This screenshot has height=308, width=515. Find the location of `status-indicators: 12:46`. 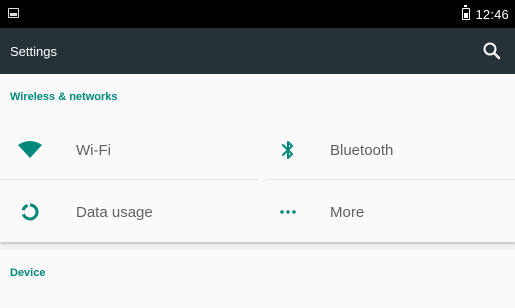

status-indicators: 12:46 is located at coordinates (485, 14).